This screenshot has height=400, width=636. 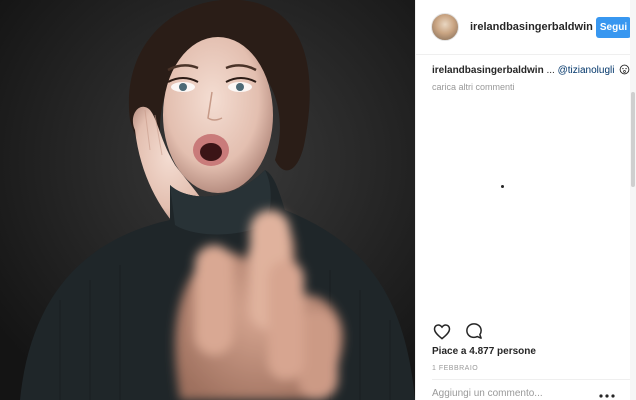 What do you see at coordinates (607, 393) in the screenshot?
I see `more-options-icon` at bounding box center [607, 393].